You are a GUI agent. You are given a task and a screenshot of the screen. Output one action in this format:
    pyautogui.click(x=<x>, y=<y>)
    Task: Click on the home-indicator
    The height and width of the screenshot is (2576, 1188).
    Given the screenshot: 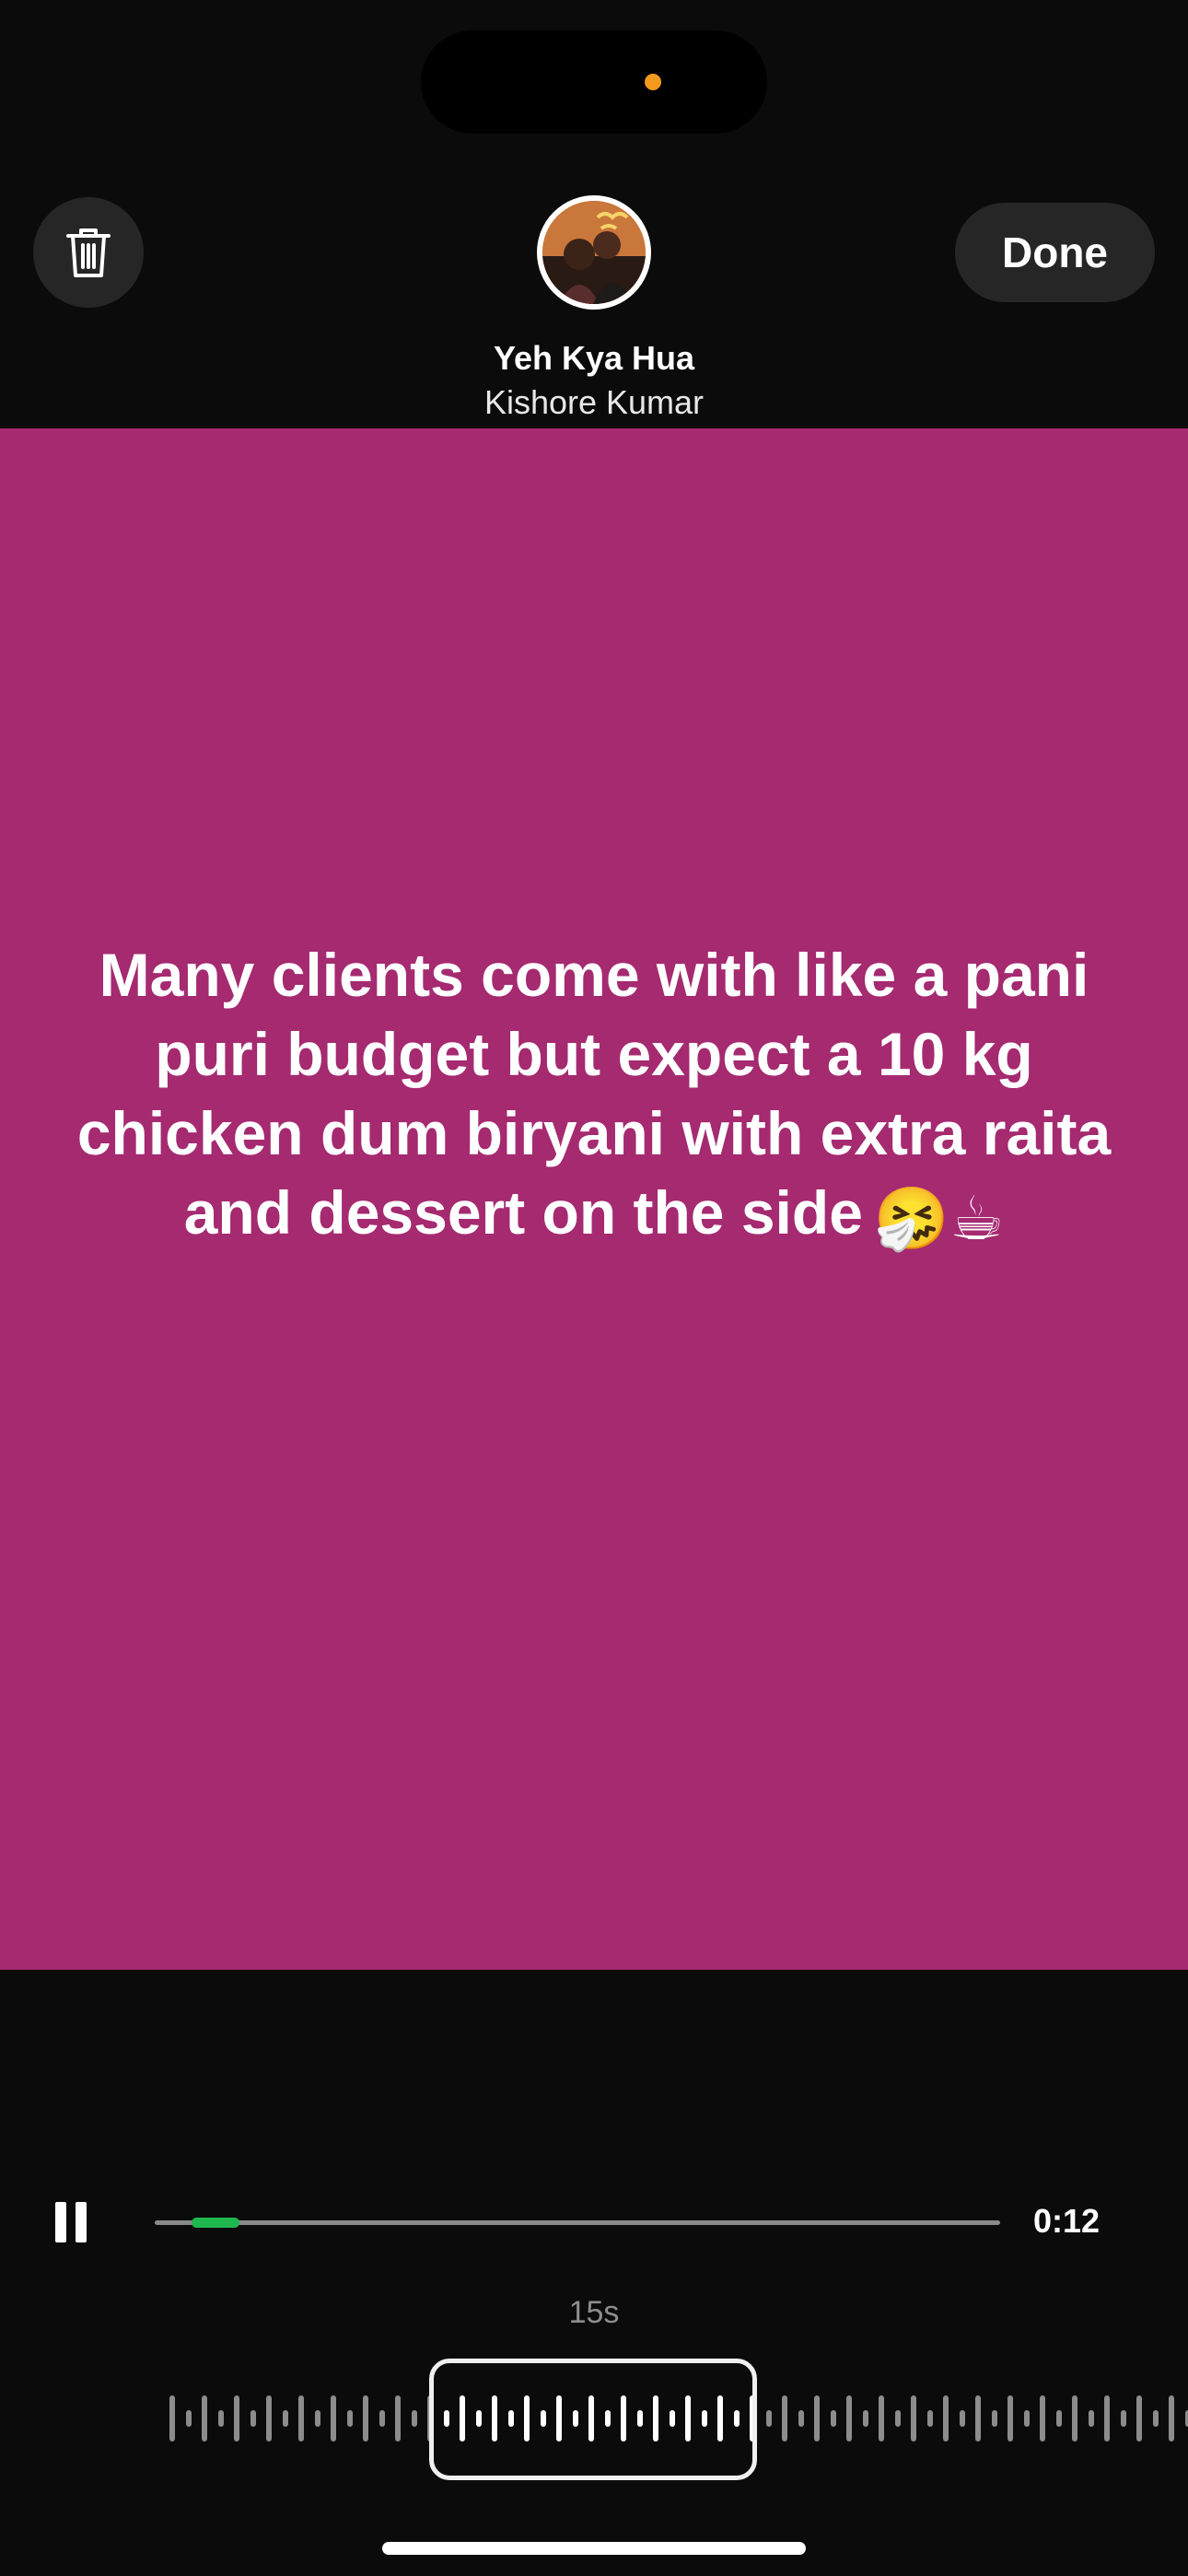 What is the action you would take?
    pyautogui.click(x=594, y=2548)
    